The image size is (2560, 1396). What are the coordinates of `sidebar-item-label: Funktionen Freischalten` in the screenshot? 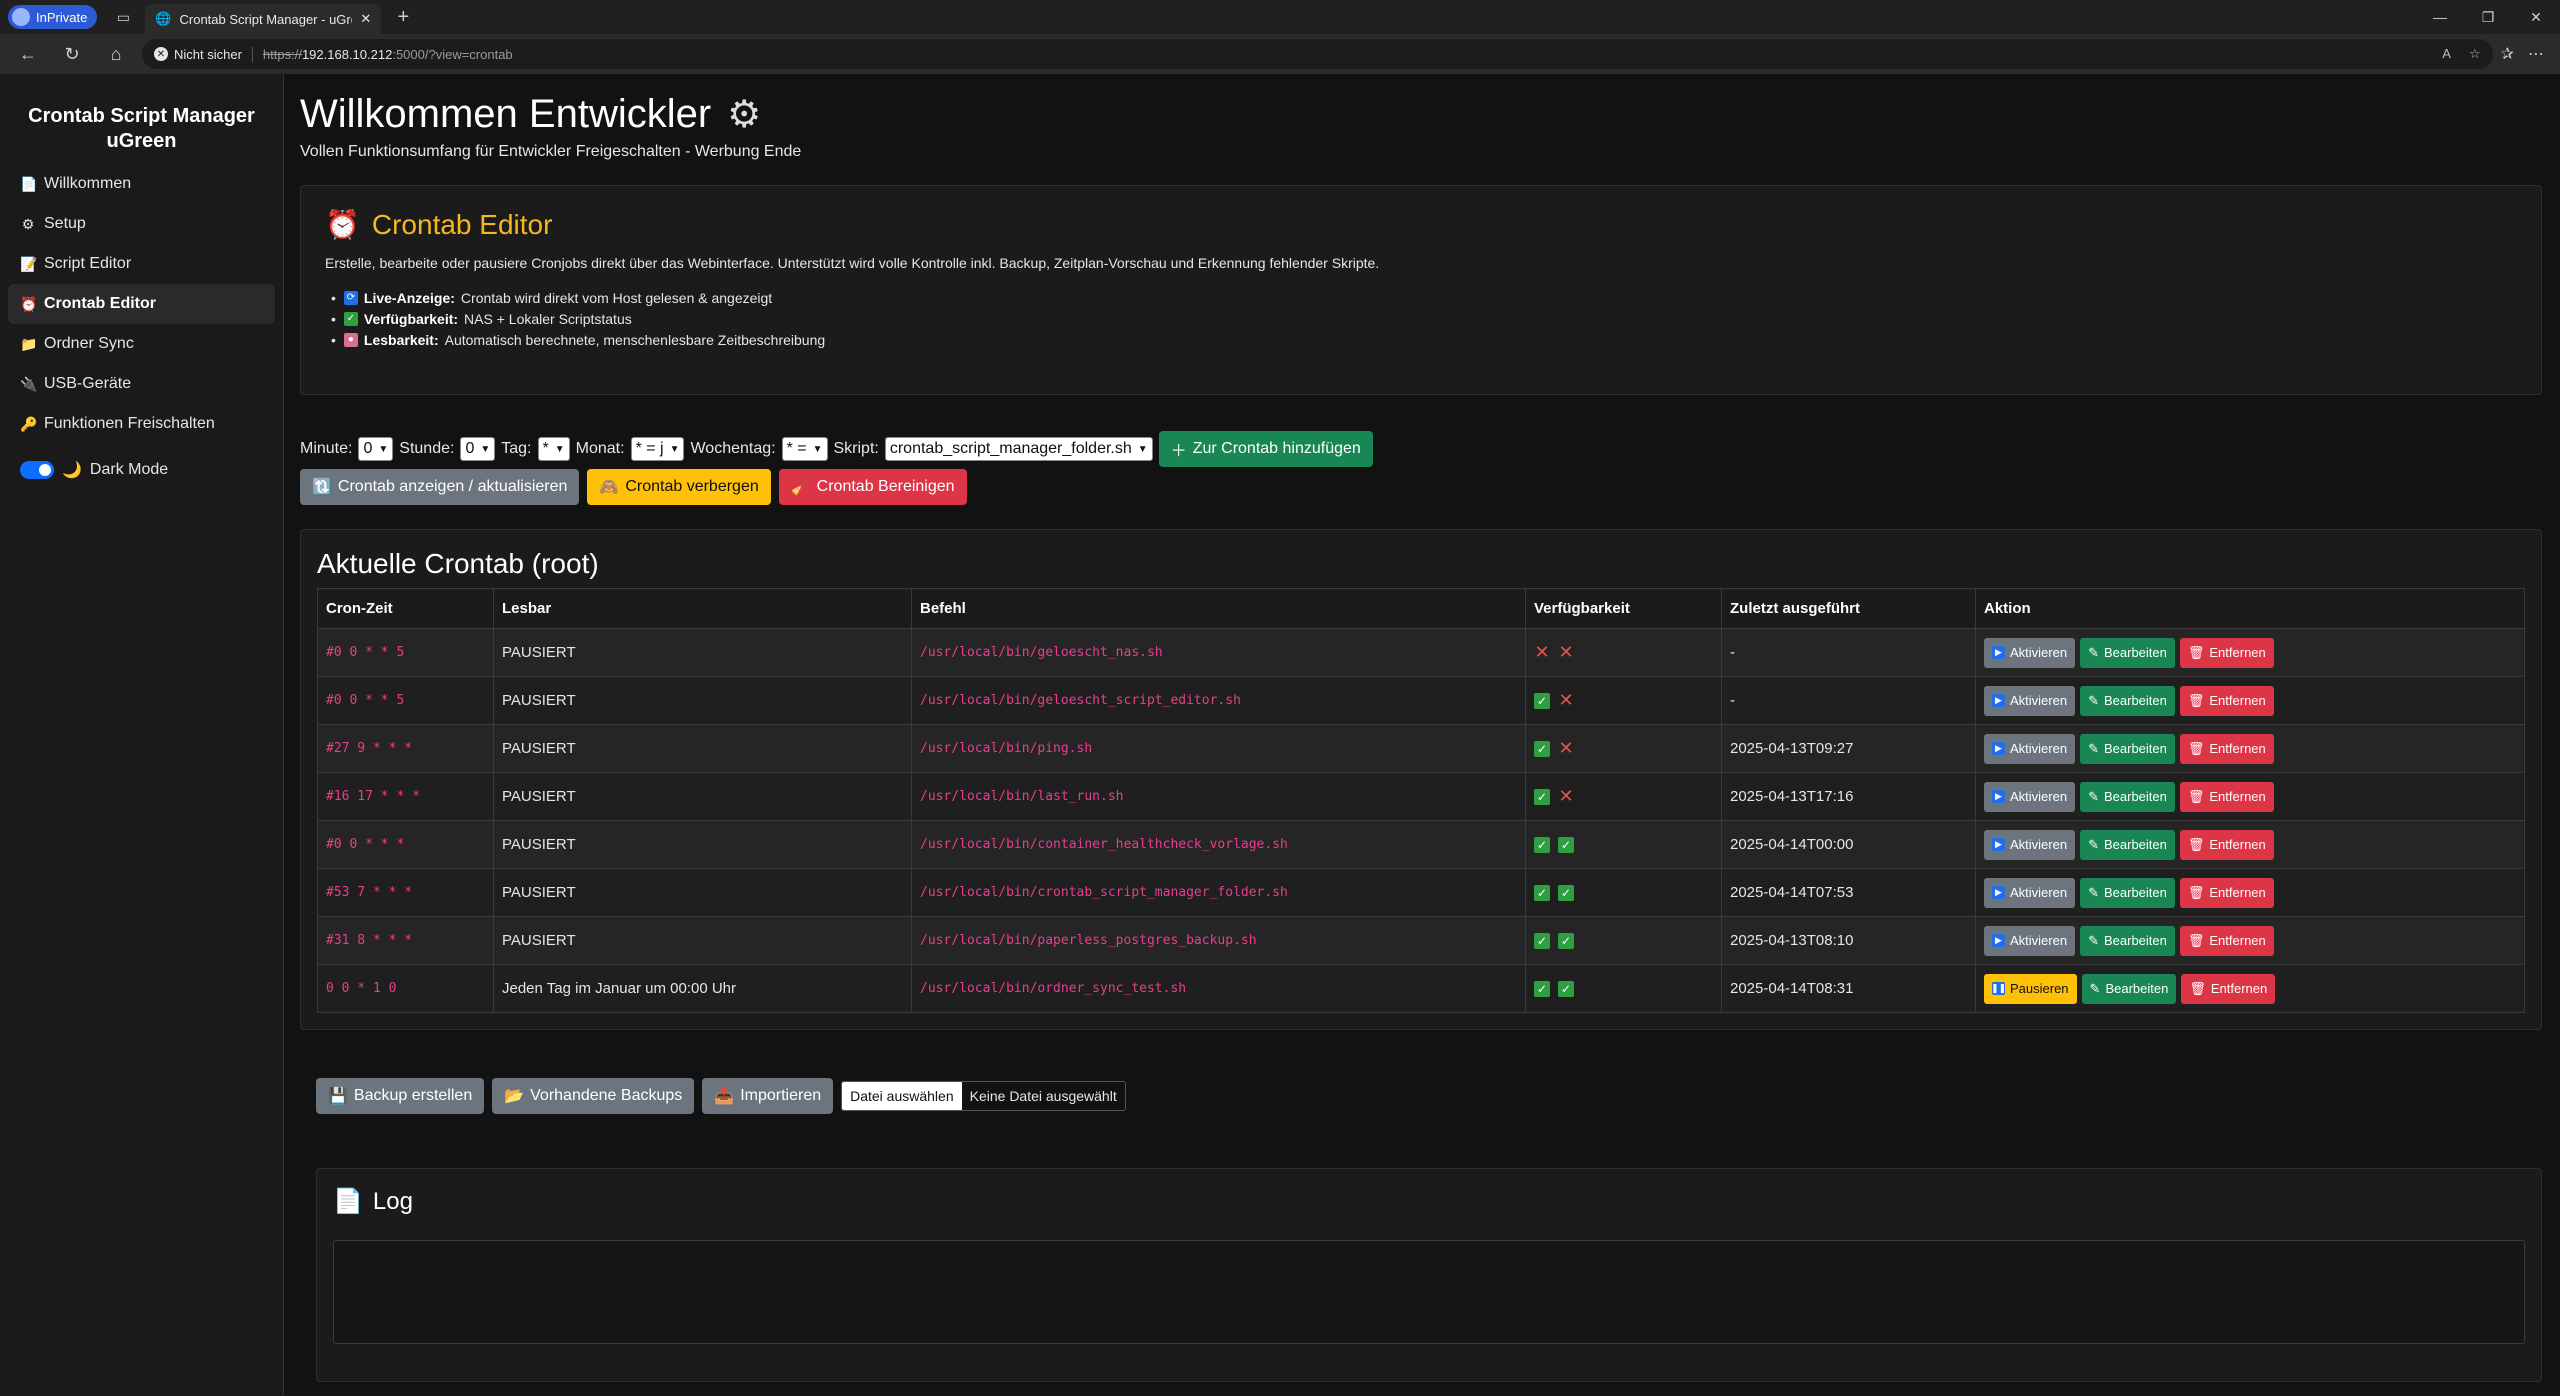 It's located at (129, 423).